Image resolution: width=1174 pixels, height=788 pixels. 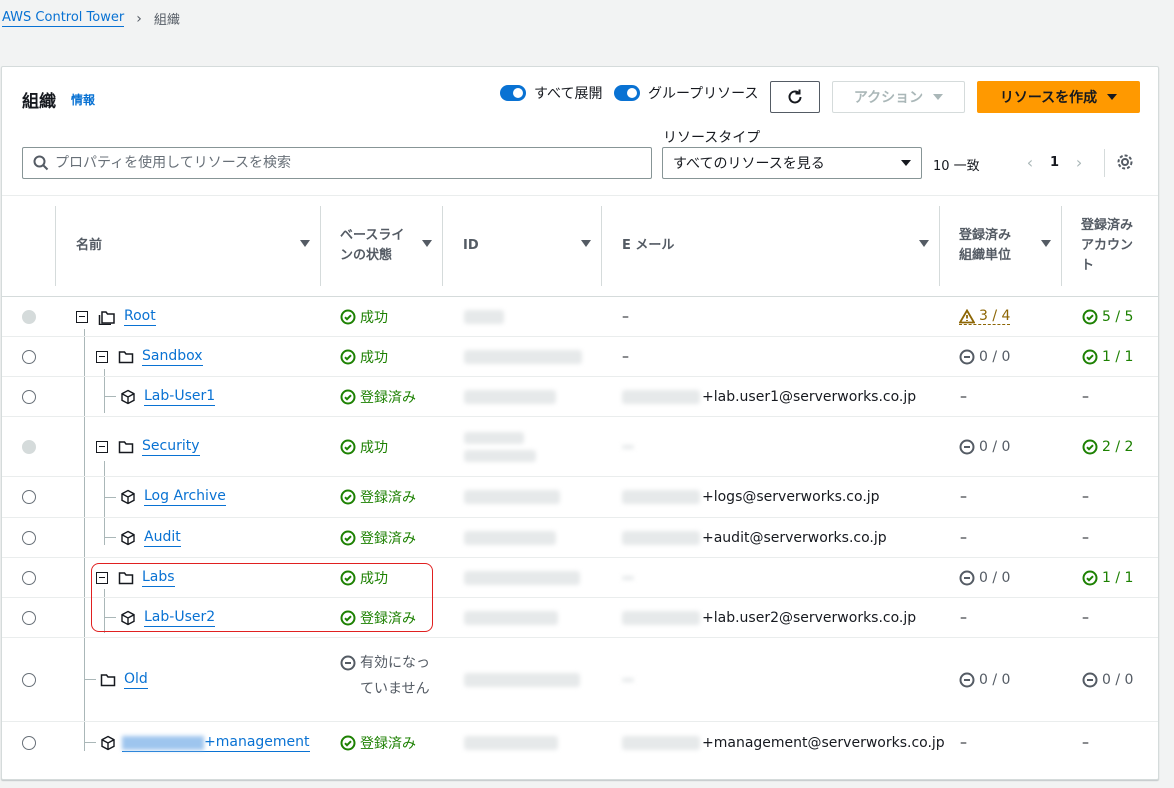 What do you see at coordinates (63, 18) in the screenshot?
I see `breadcrumb-control-tower: AWS Control Tower` at bounding box center [63, 18].